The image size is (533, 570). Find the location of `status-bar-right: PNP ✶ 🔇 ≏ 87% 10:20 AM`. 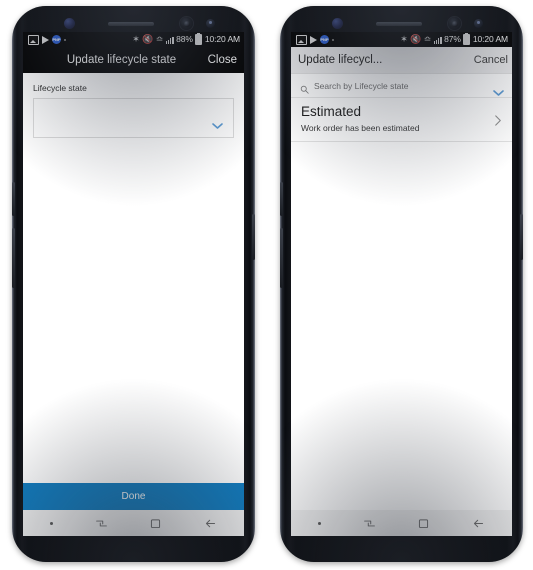

status-bar-right: PNP ✶ 🔇 ≏ 87% 10:20 AM is located at coordinates (401, 39).